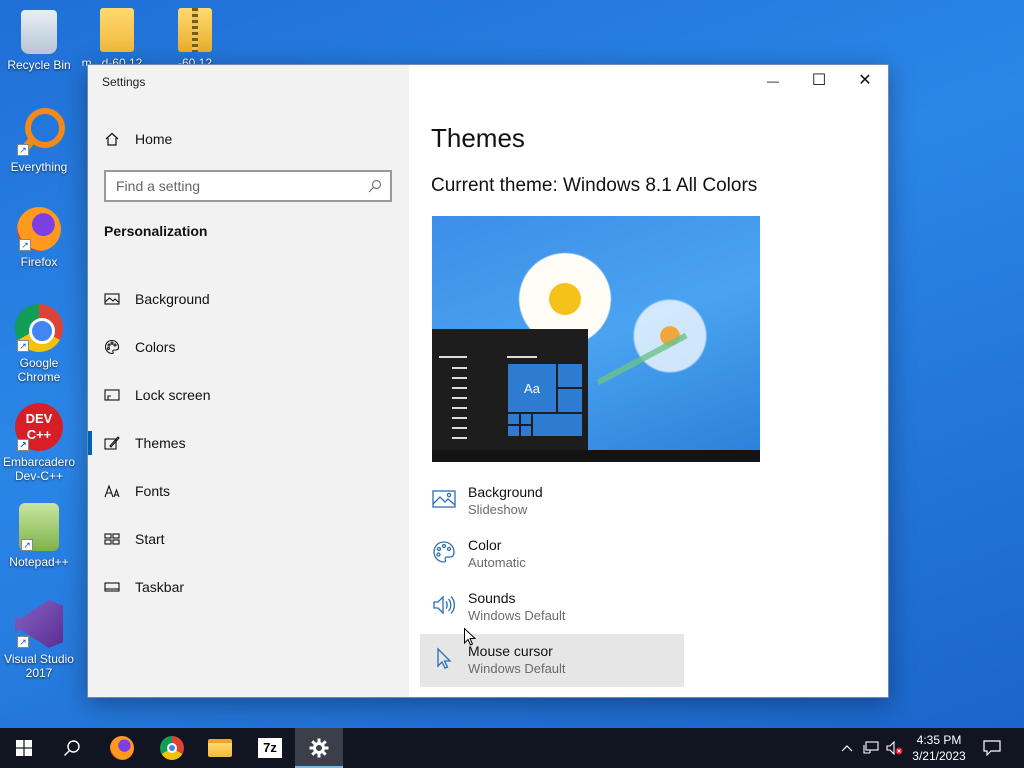 The image size is (1024, 768). What do you see at coordinates (153, 491) in the screenshot?
I see `sidebar-item-label: Fonts` at bounding box center [153, 491].